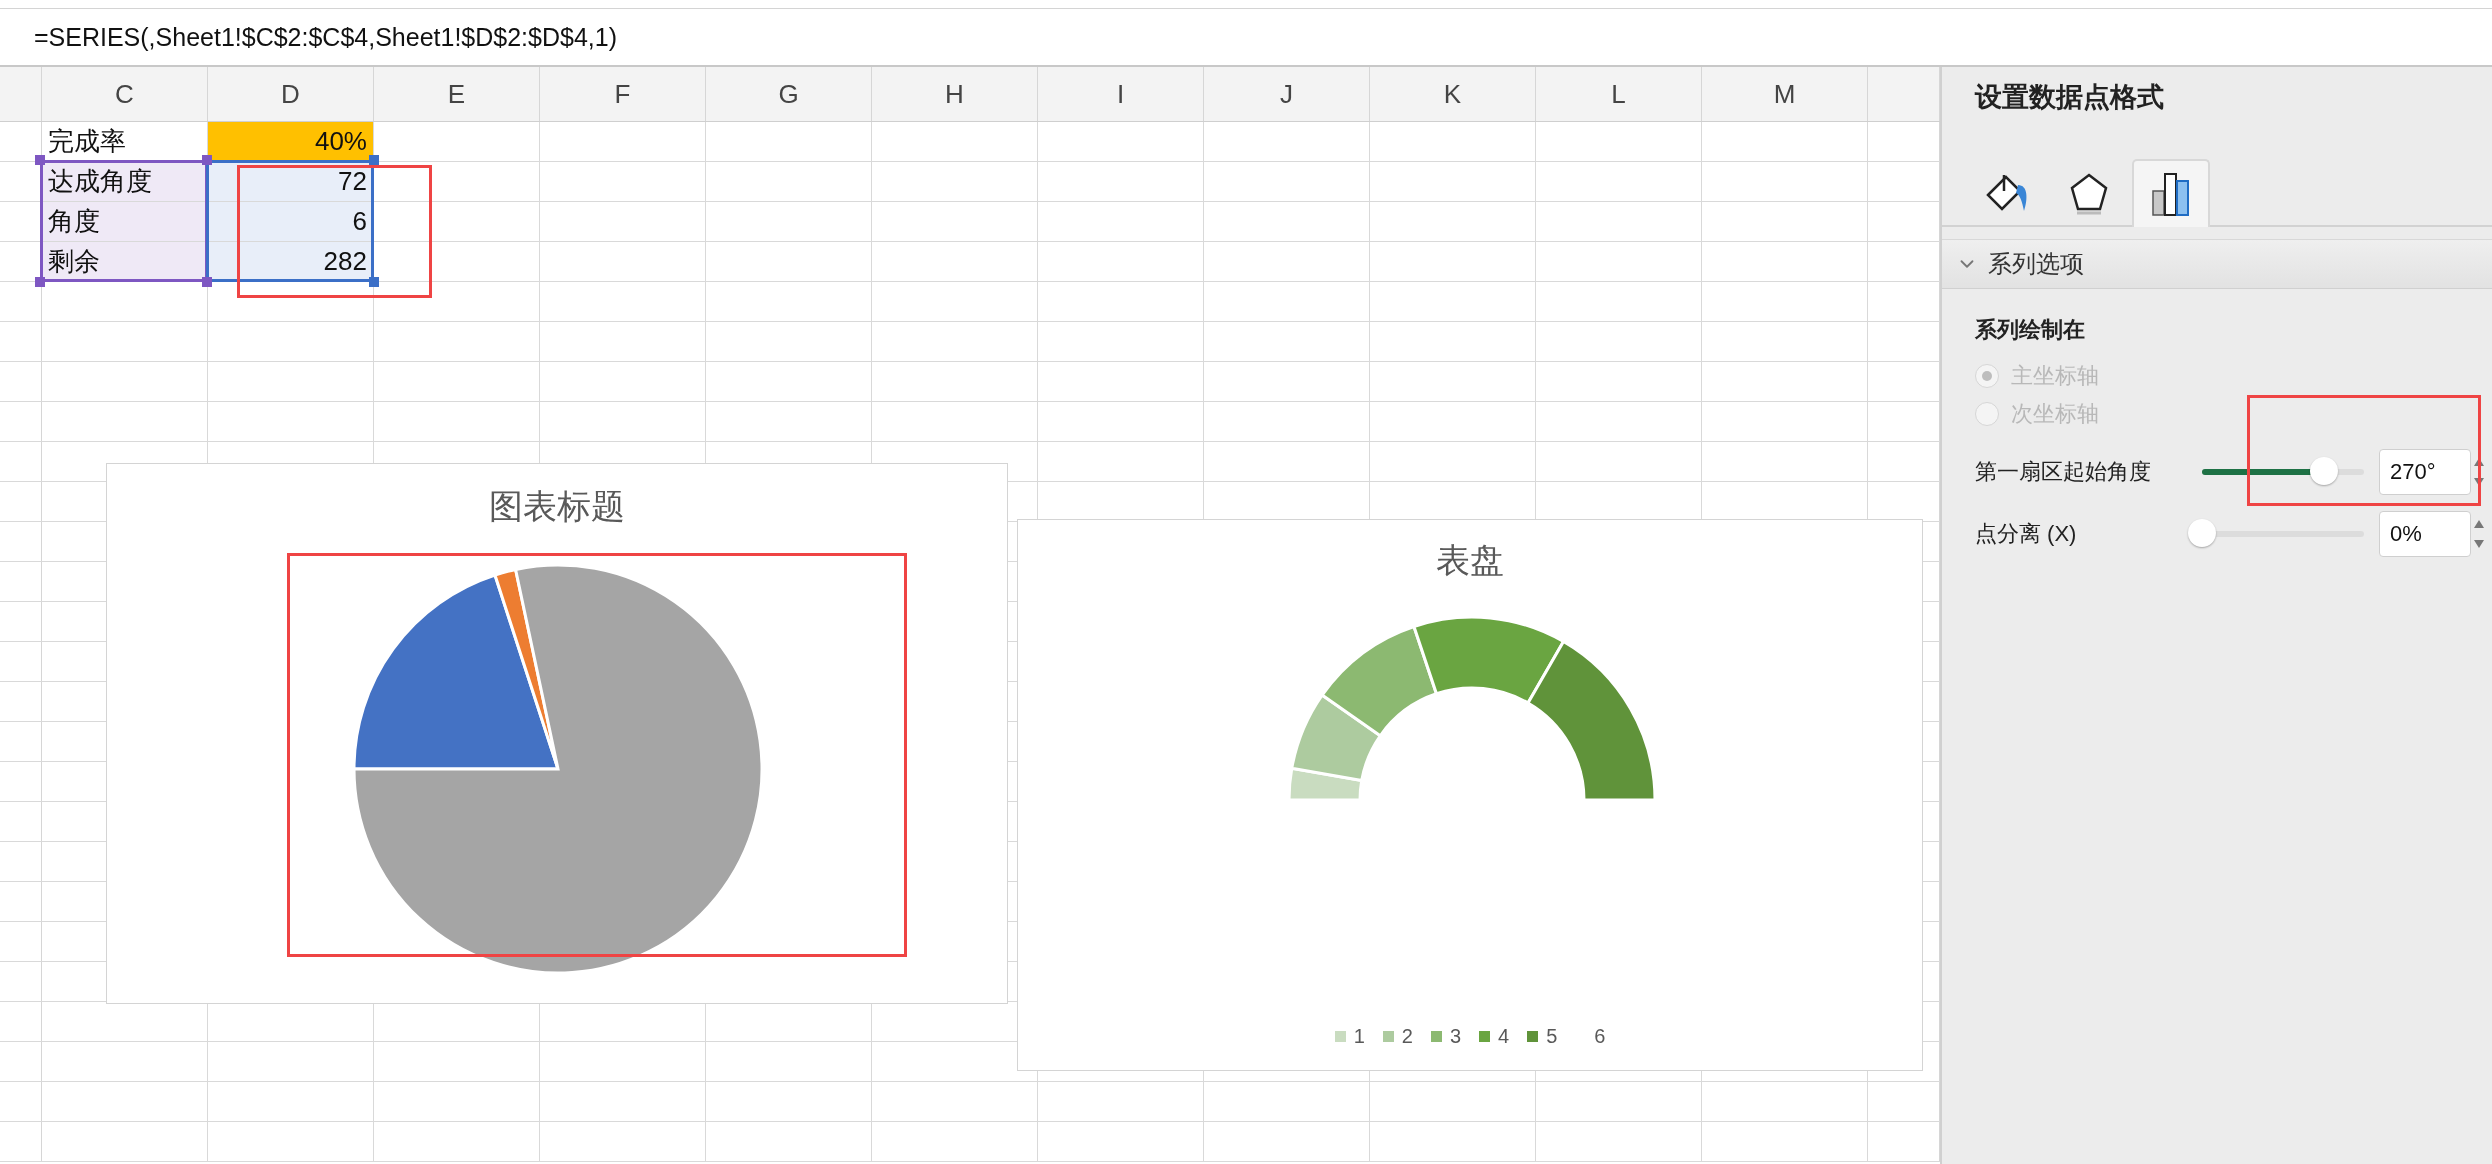 The height and width of the screenshot is (1164, 2492). I want to click on column-header: G, so click(789, 94).